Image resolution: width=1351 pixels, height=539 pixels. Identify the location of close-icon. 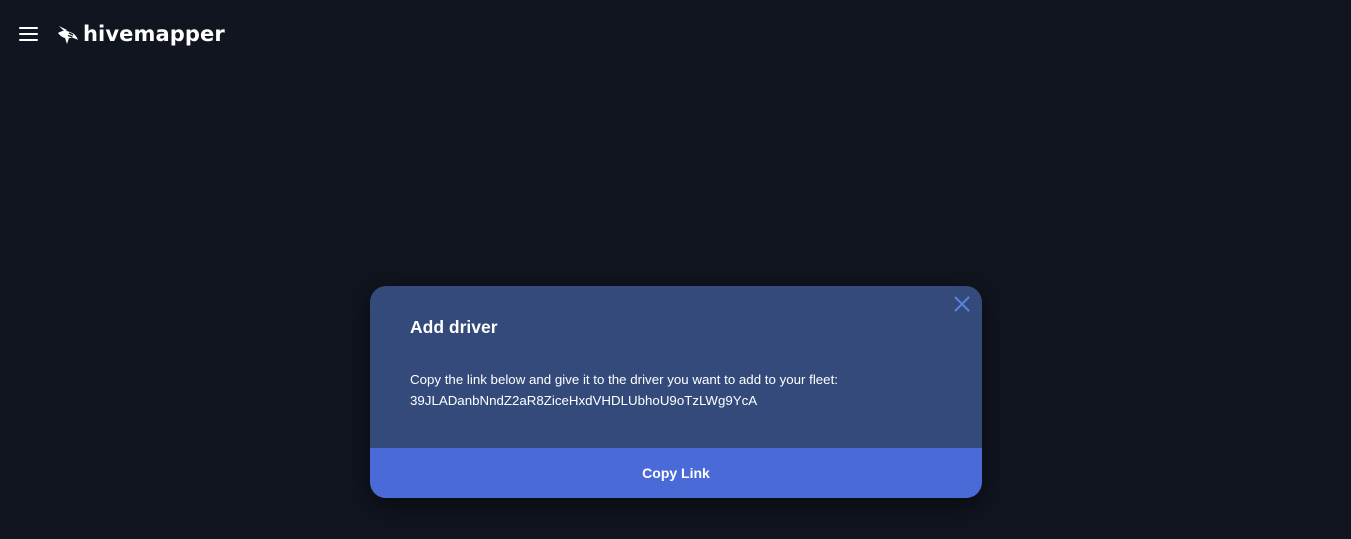
(962, 304).